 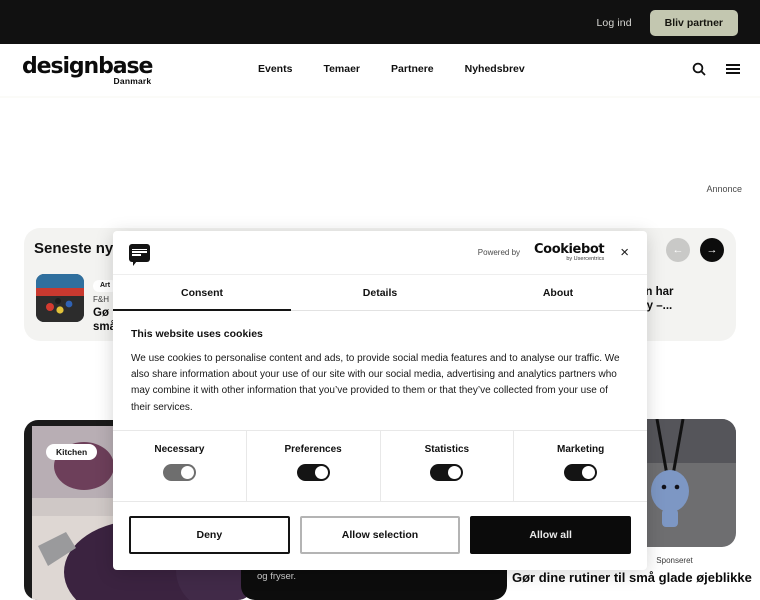 What do you see at coordinates (209, 534) in the screenshot?
I see `deny-button: Deny` at bounding box center [209, 534].